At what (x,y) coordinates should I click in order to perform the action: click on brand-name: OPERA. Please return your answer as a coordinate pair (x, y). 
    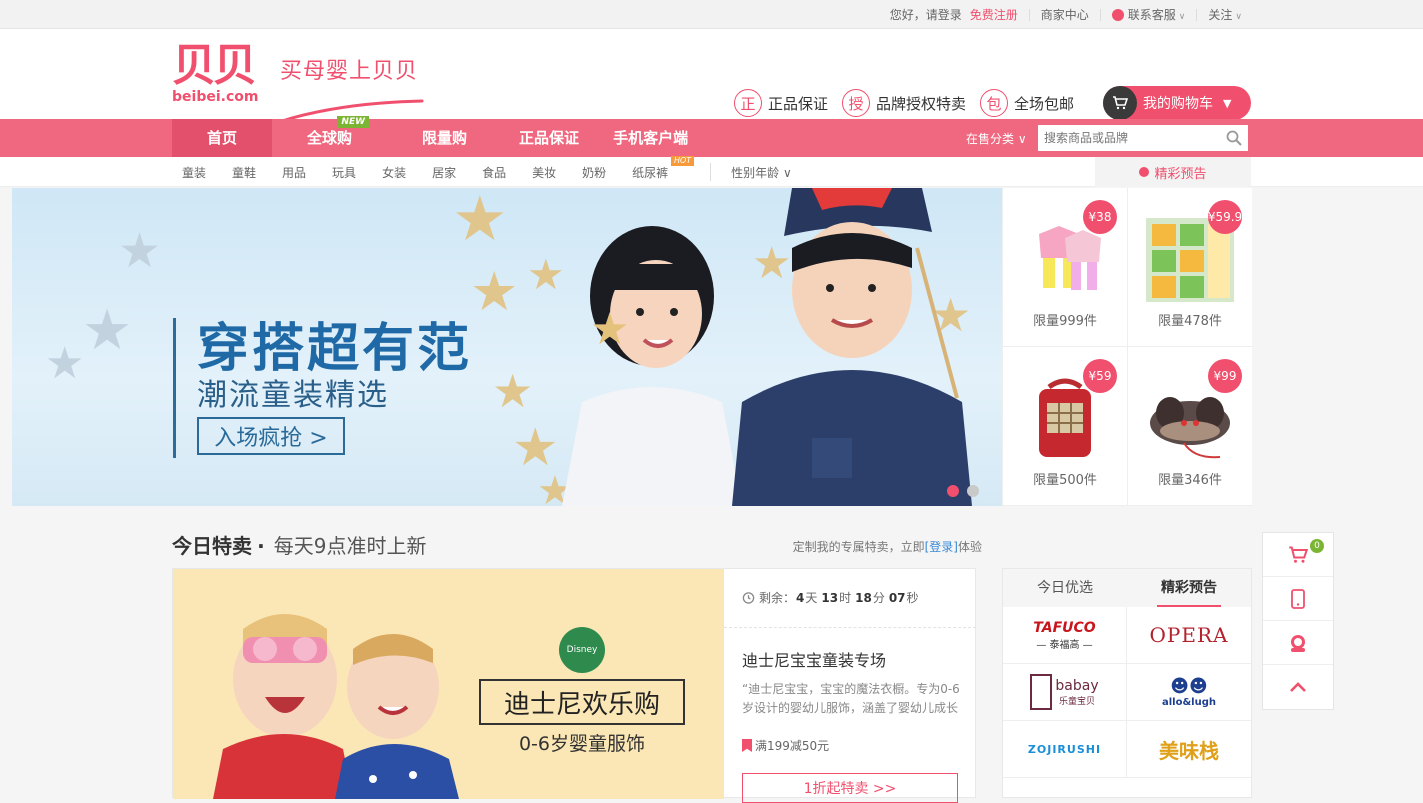
    Looking at the image, I should click on (1189, 635).